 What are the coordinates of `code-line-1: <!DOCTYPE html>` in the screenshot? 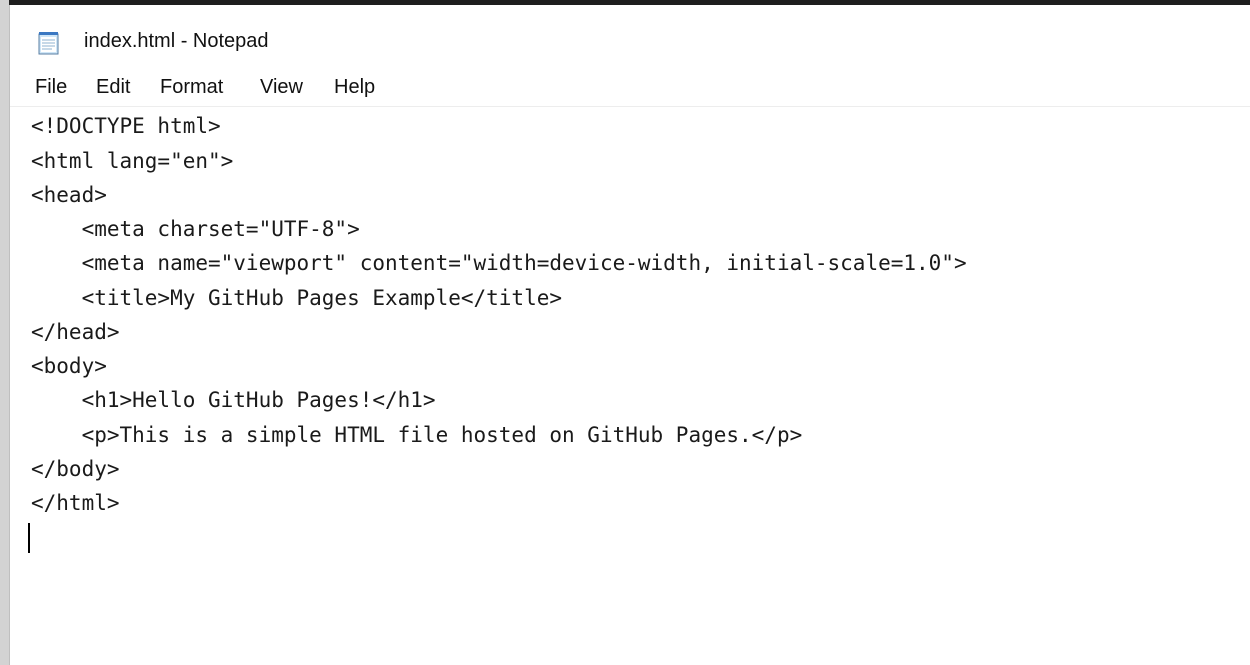 It's located at (126, 126).